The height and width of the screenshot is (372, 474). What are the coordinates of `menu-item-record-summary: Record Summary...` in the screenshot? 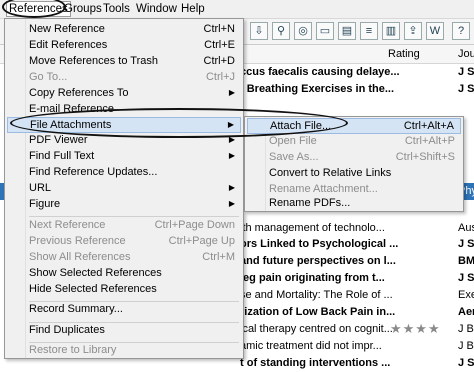 It's located at (124, 310).